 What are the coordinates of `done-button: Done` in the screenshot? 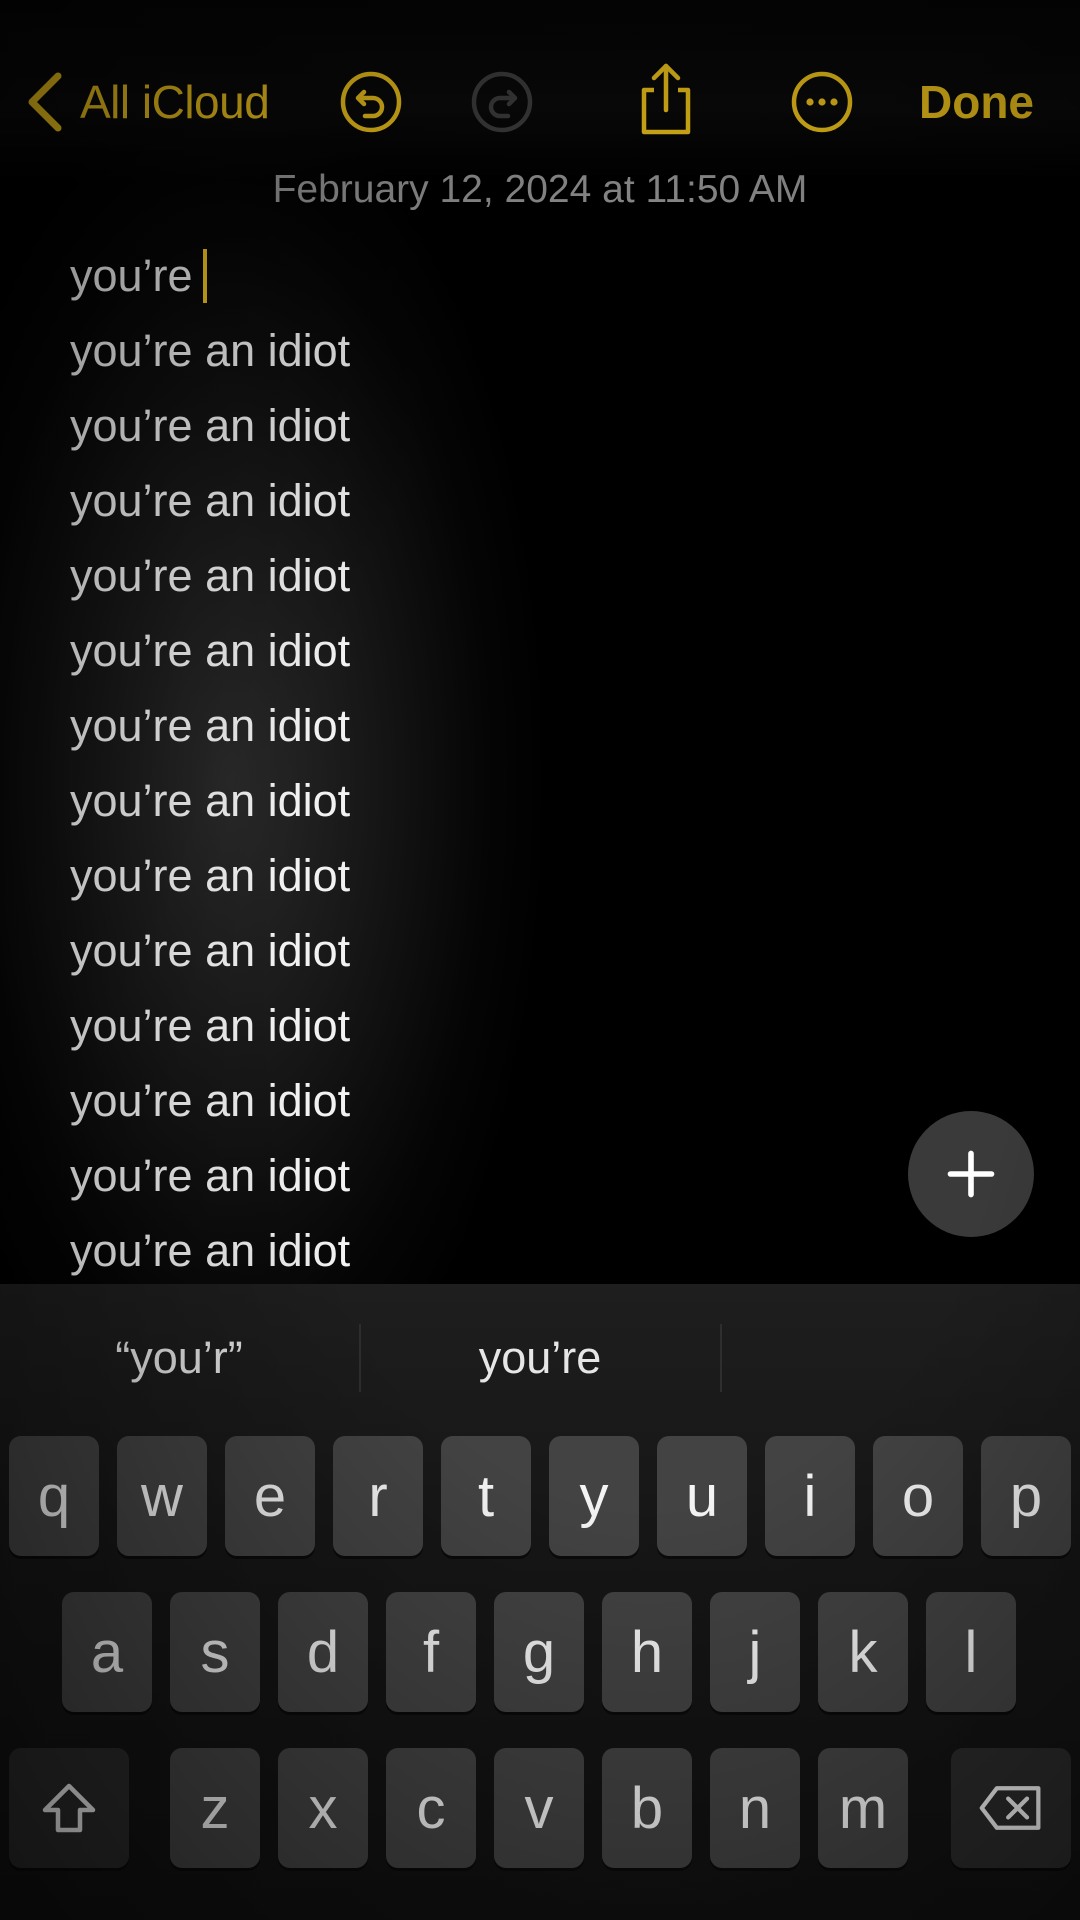 It's located at (976, 102).